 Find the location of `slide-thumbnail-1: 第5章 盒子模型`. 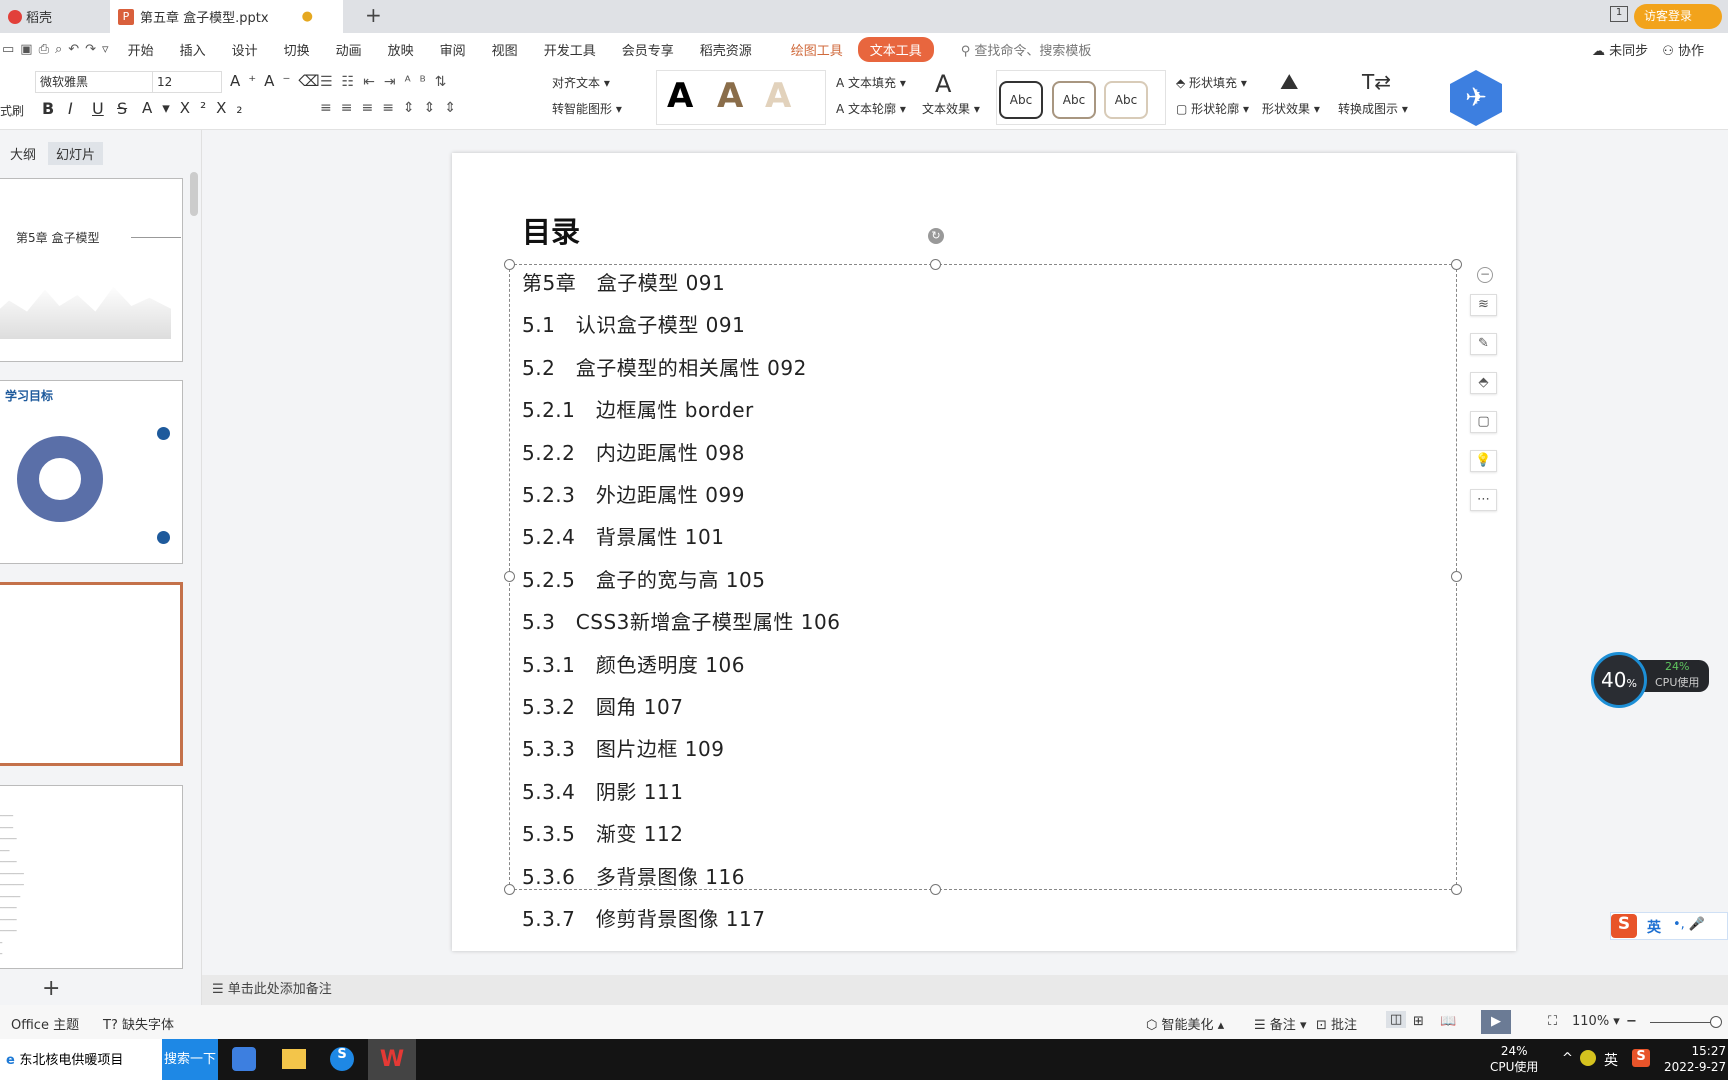

slide-thumbnail-1: 第5章 盒子模型 is located at coordinates (91, 270).